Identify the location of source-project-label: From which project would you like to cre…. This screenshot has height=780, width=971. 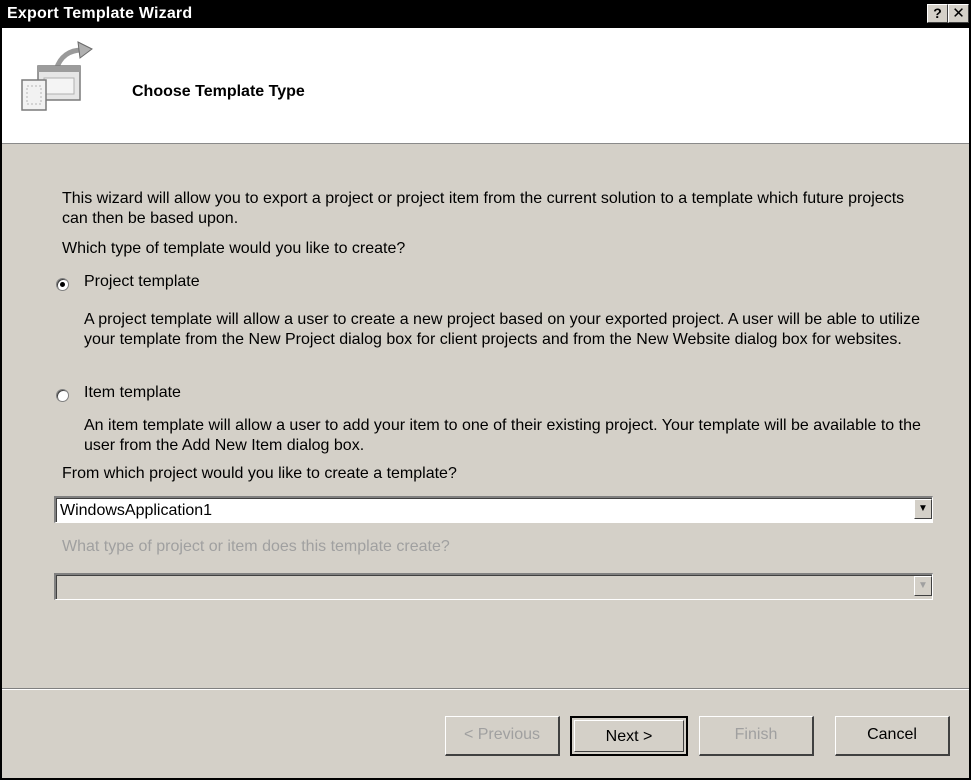
(259, 473).